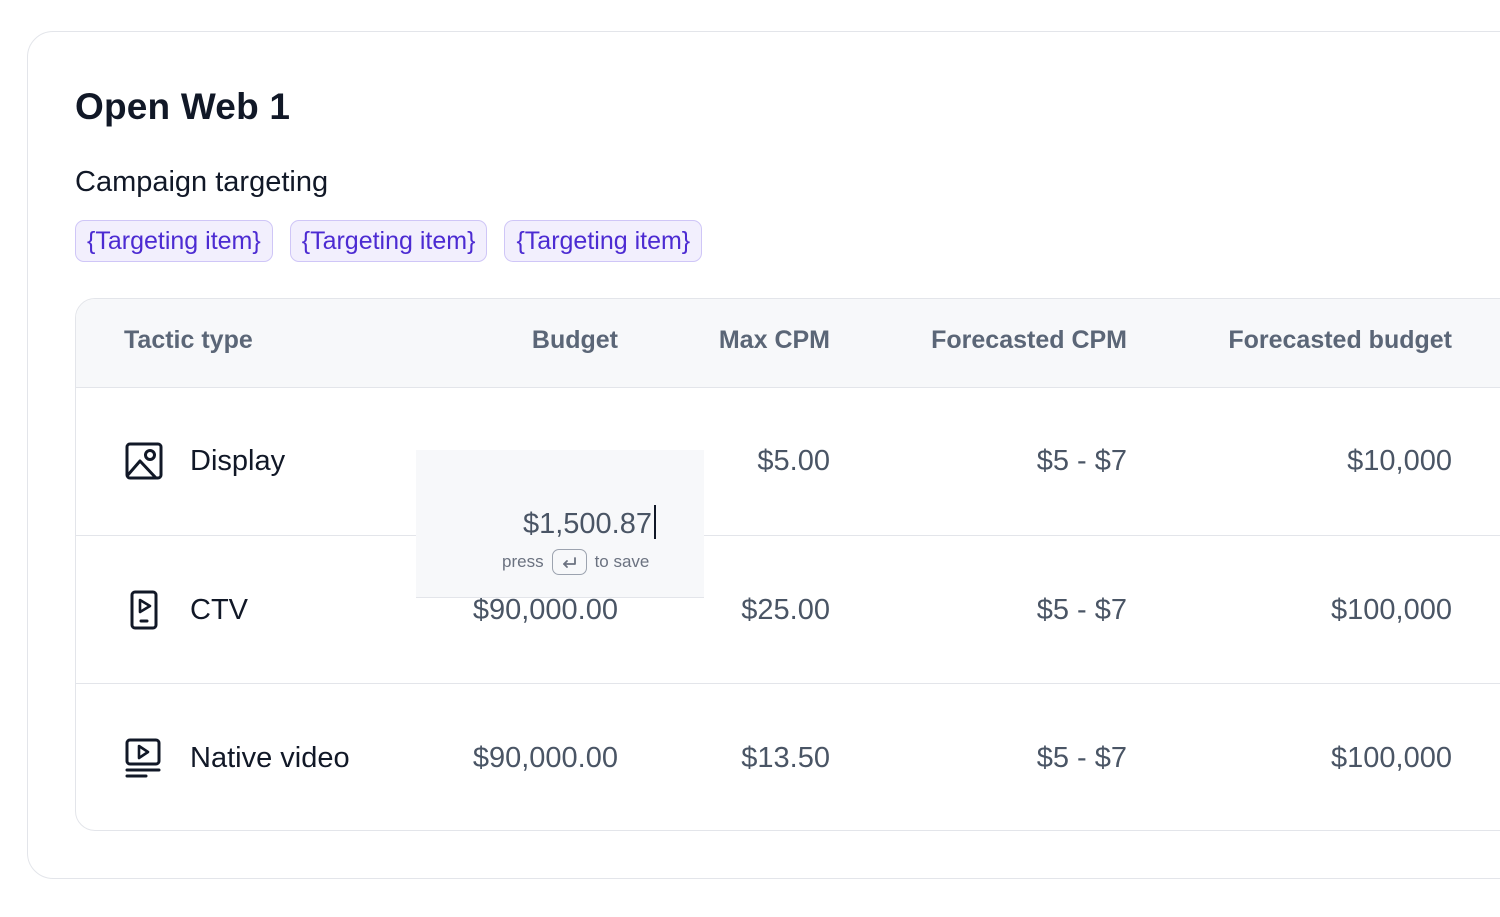  What do you see at coordinates (774, 340) in the screenshot?
I see `column-header-max-cpm: Max CPM` at bounding box center [774, 340].